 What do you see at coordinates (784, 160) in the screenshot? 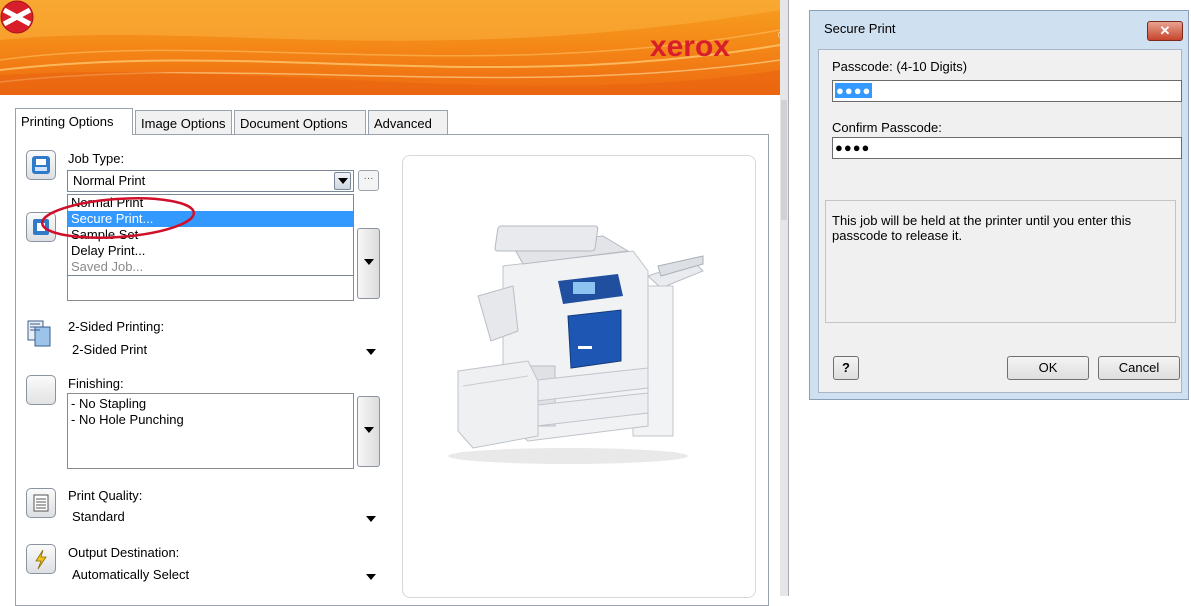
I see `scrollbar-thumb` at bounding box center [784, 160].